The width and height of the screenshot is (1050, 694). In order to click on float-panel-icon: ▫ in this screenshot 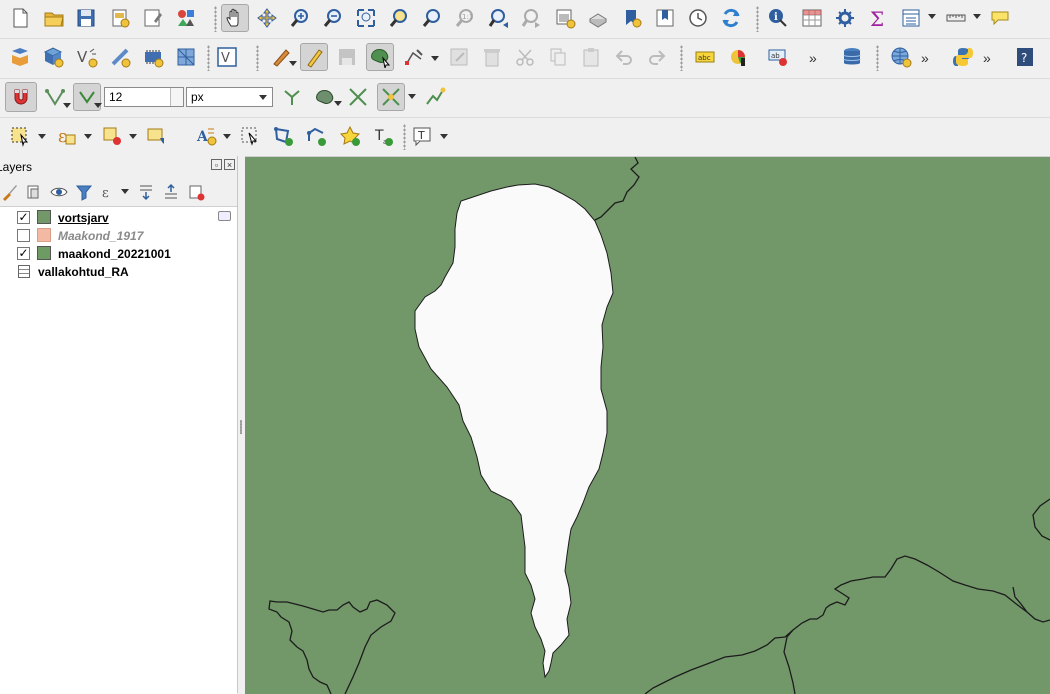, I will do `click(216, 164)`.